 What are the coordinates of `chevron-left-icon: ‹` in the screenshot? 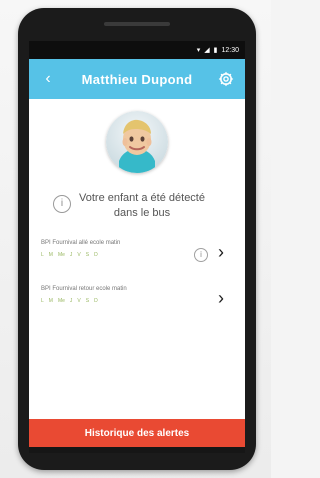 It's located at (48, 79).